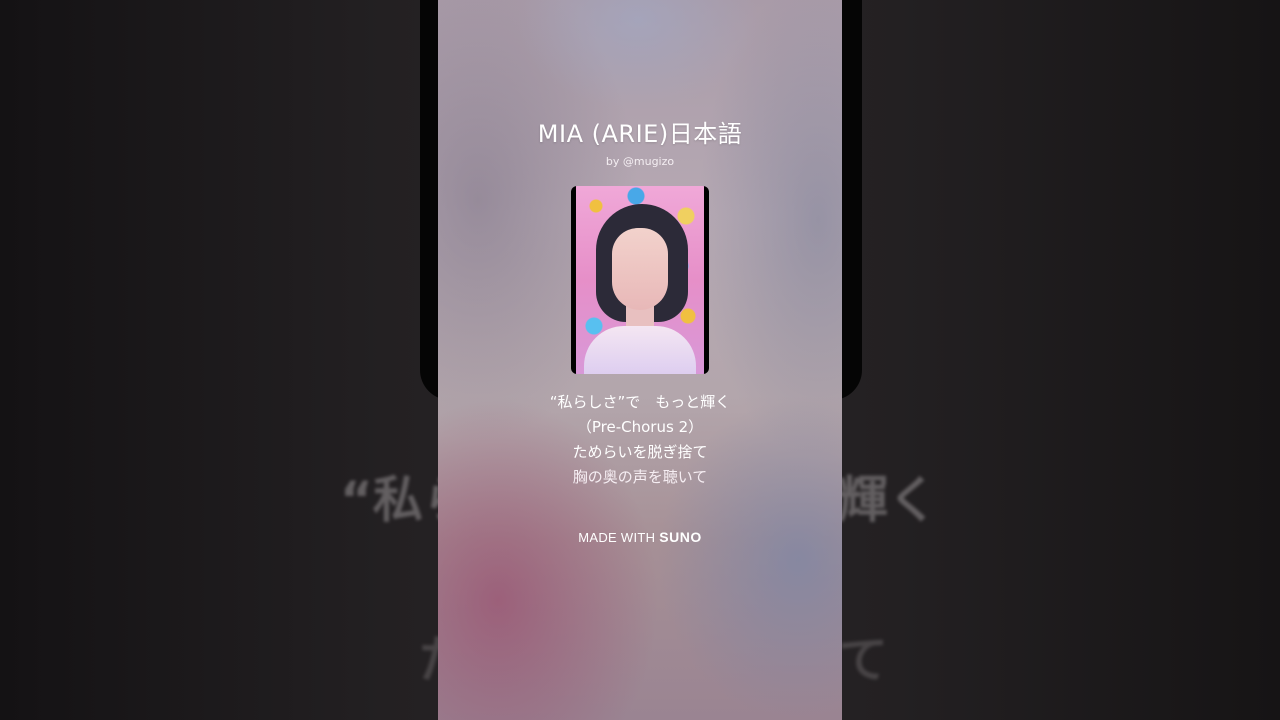  I want to click on song-title: MIA (ARIE)日本語, so click(640, 134).